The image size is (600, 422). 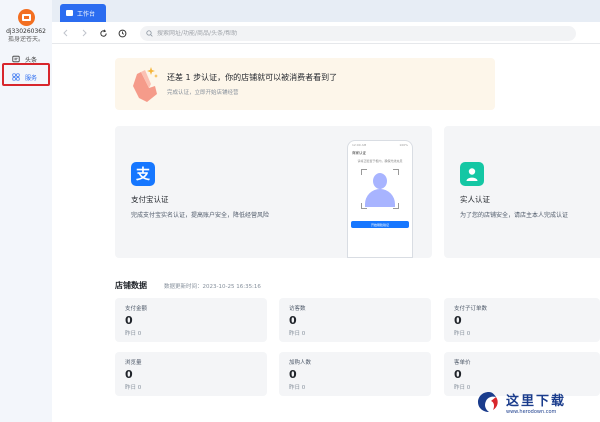 What do you see at coordinates (131, 285) in the screenshot?
I see `store-data-title: 店铺数据` at bounding box center [131, 285].